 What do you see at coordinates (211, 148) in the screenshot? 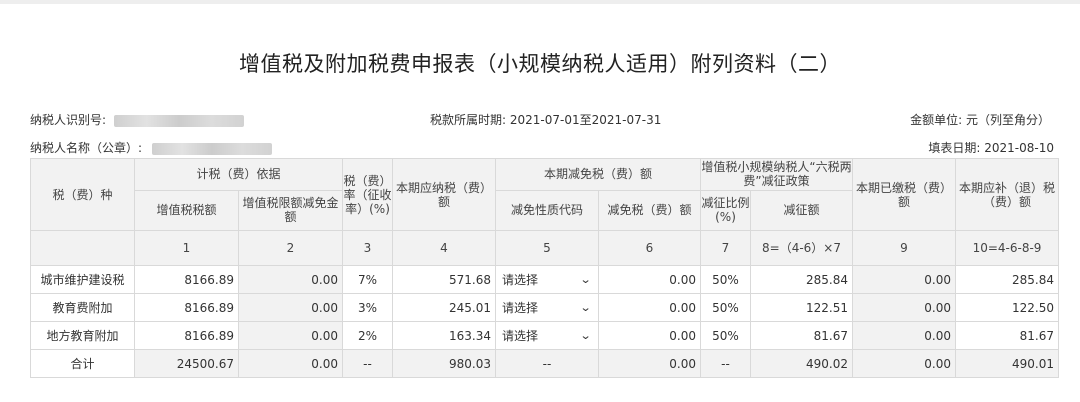
I see `redacted-taxpayer-name` at bounding box center [211, 148].